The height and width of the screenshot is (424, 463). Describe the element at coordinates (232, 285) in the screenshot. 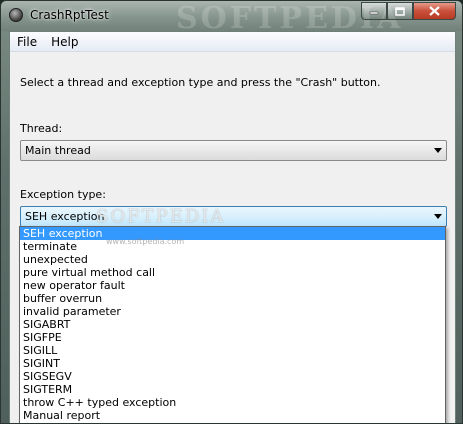

I see `dropdown-option-new-operator-fault: new operator fault` at that location.